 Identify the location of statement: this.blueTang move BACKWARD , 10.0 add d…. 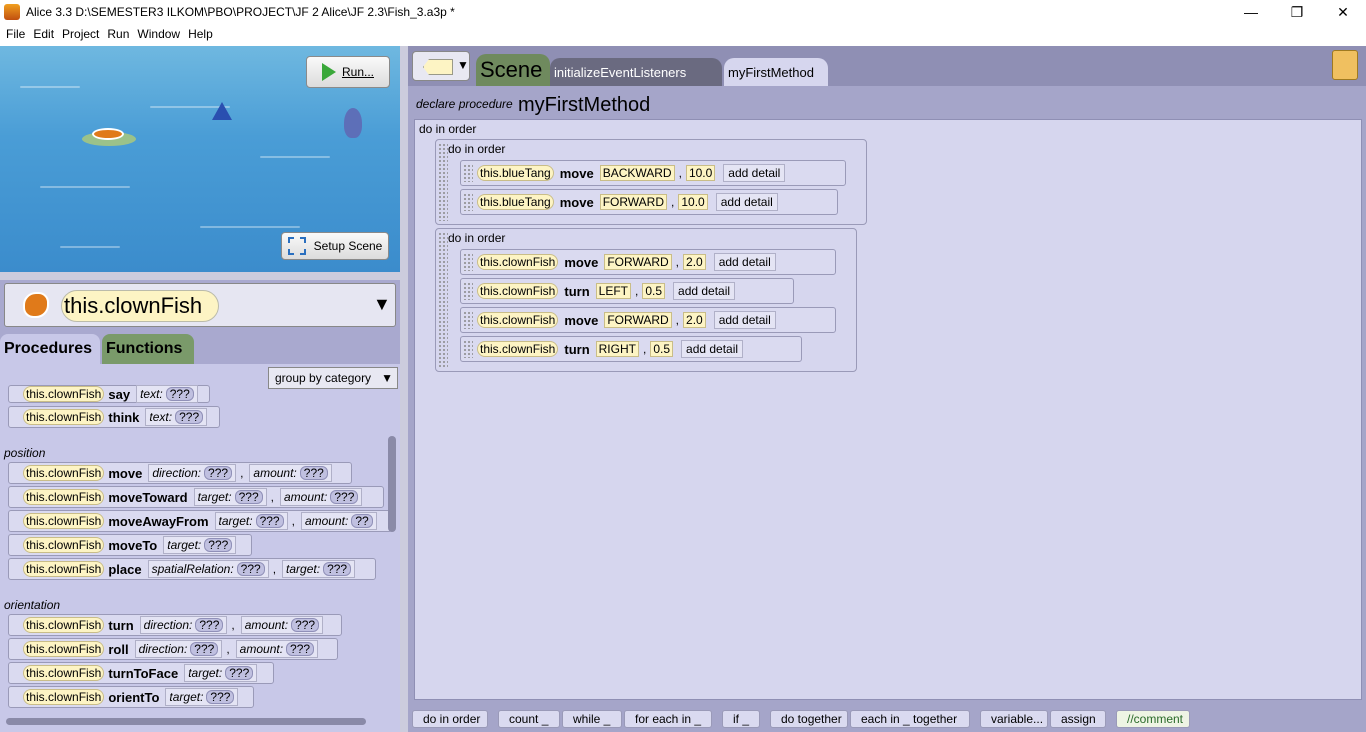
(653, 173).